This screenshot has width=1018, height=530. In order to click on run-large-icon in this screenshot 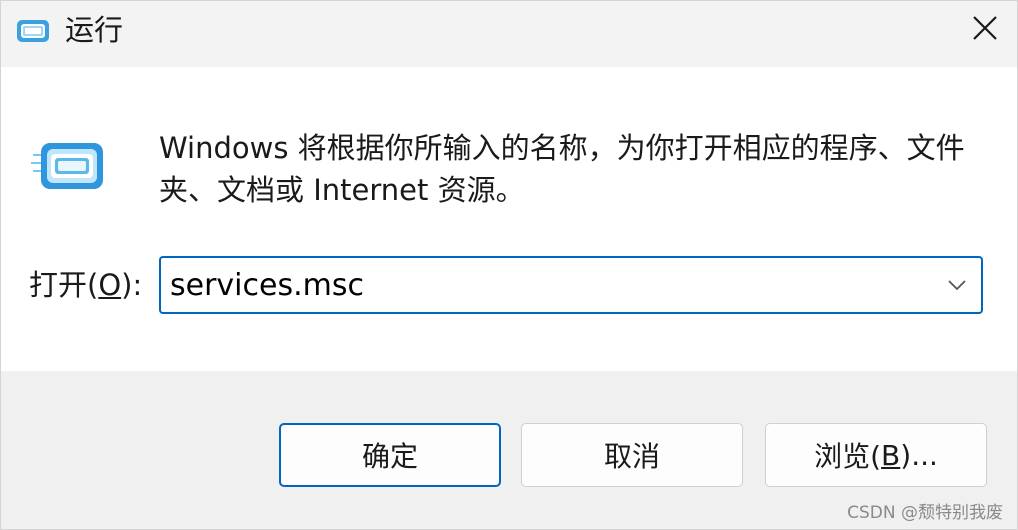, I will do `click(69, 167)`.